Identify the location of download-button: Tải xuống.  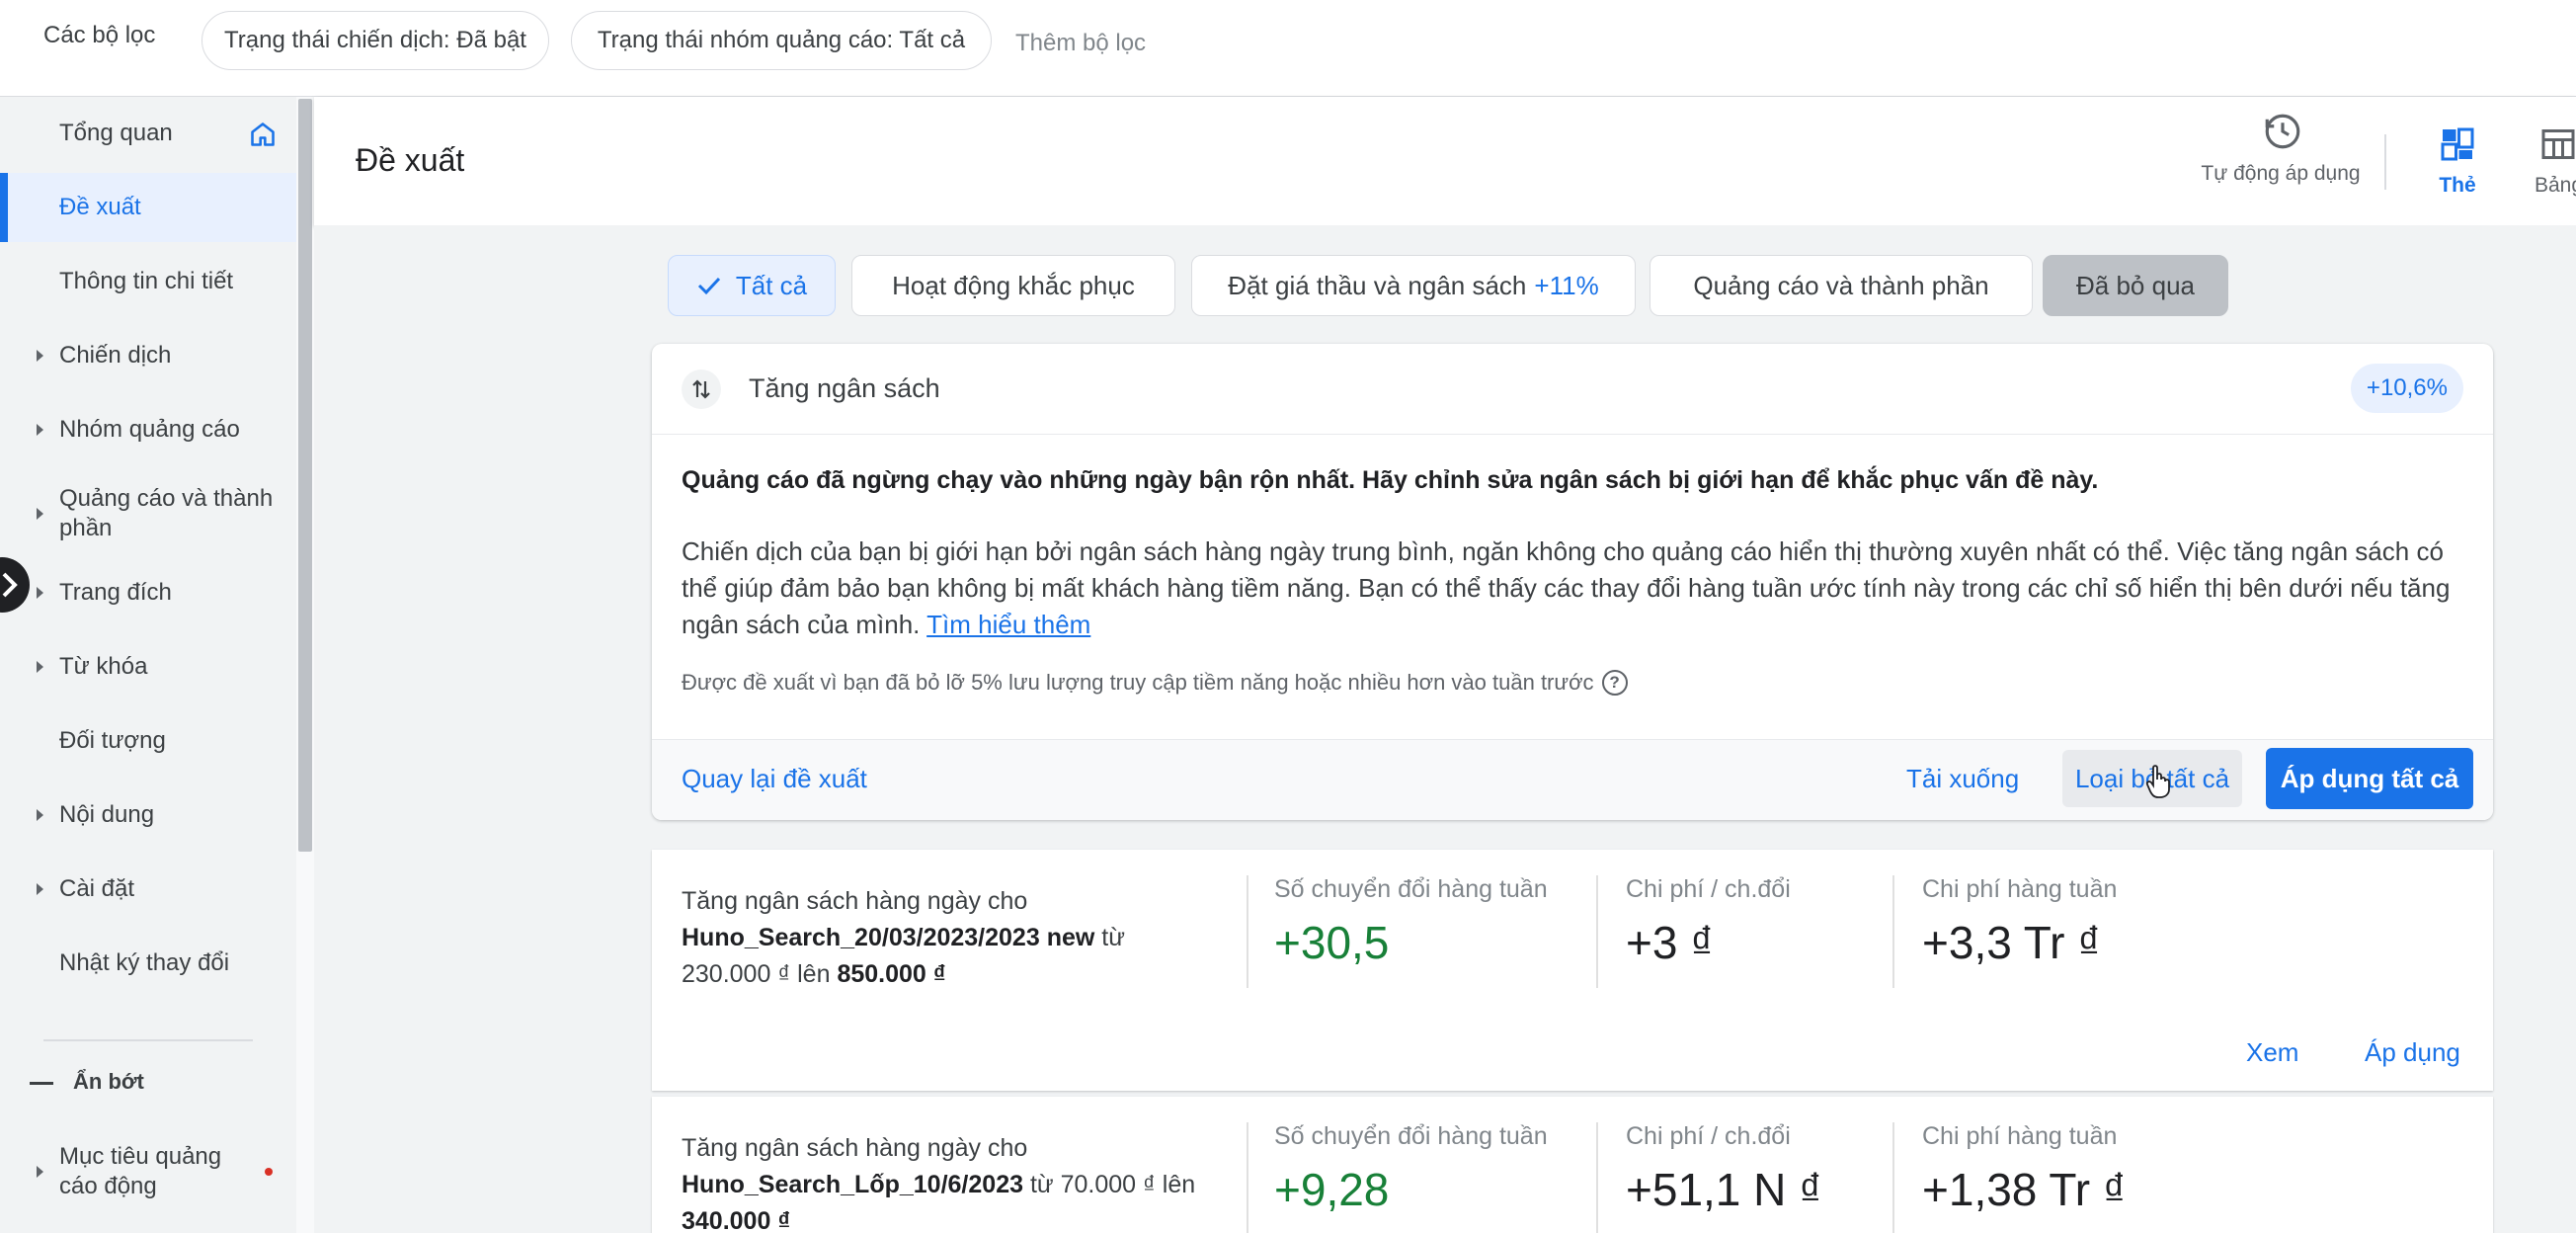
(1962, 779).